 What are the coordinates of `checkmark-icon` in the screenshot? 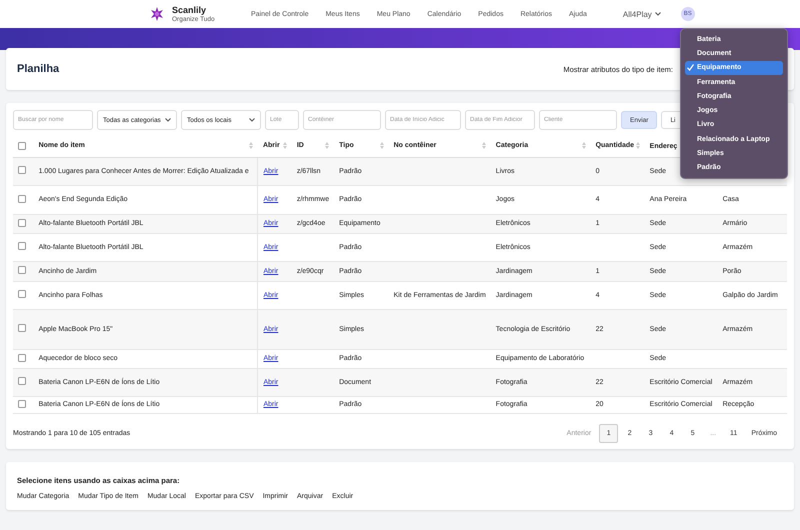 It's located at (690, 68).